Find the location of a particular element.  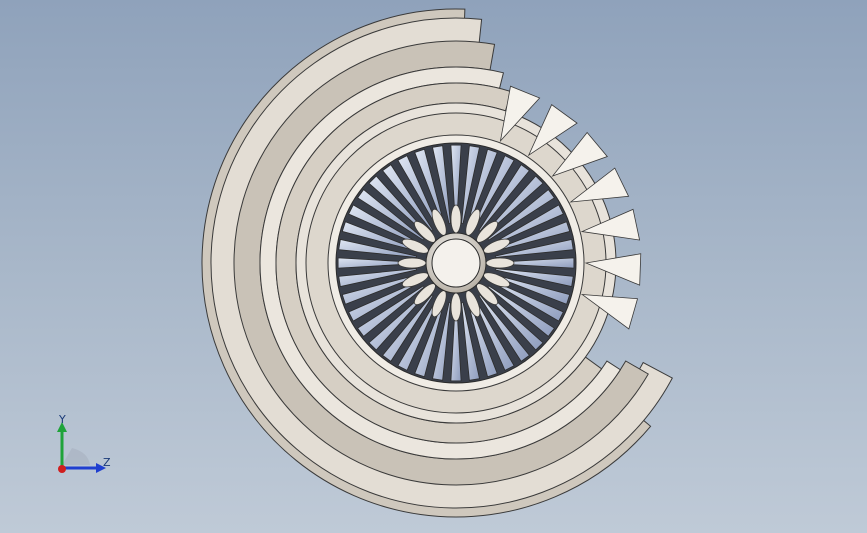

triad-z-label: Z is located at coordinates (107, 462).